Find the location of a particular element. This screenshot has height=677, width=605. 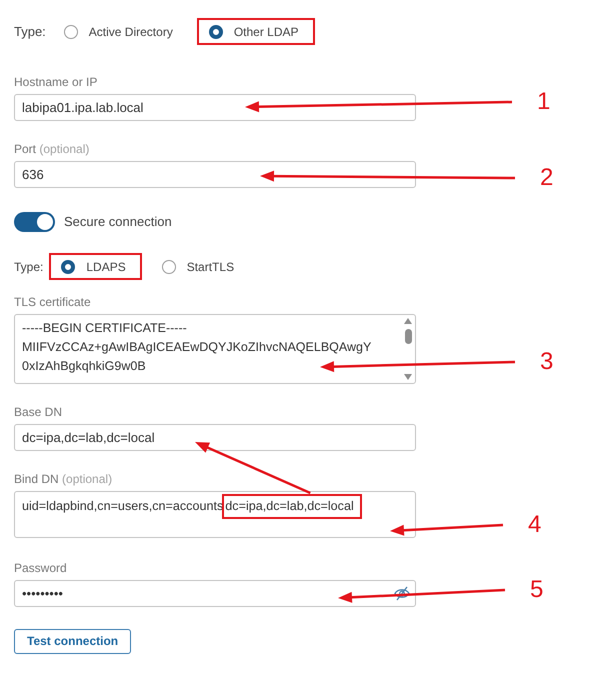

scrollbar-thumb is located at coordinates (408, 336).